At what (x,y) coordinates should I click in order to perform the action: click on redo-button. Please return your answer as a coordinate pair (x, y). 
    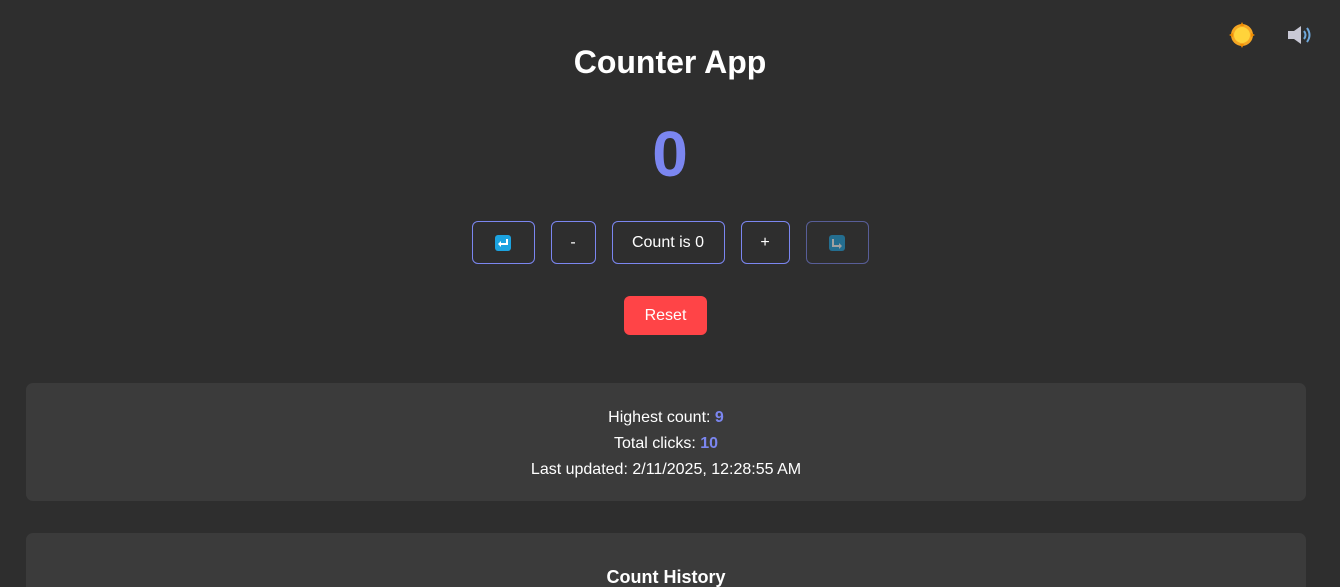
    Looking at the image, I should click on (837, 242).